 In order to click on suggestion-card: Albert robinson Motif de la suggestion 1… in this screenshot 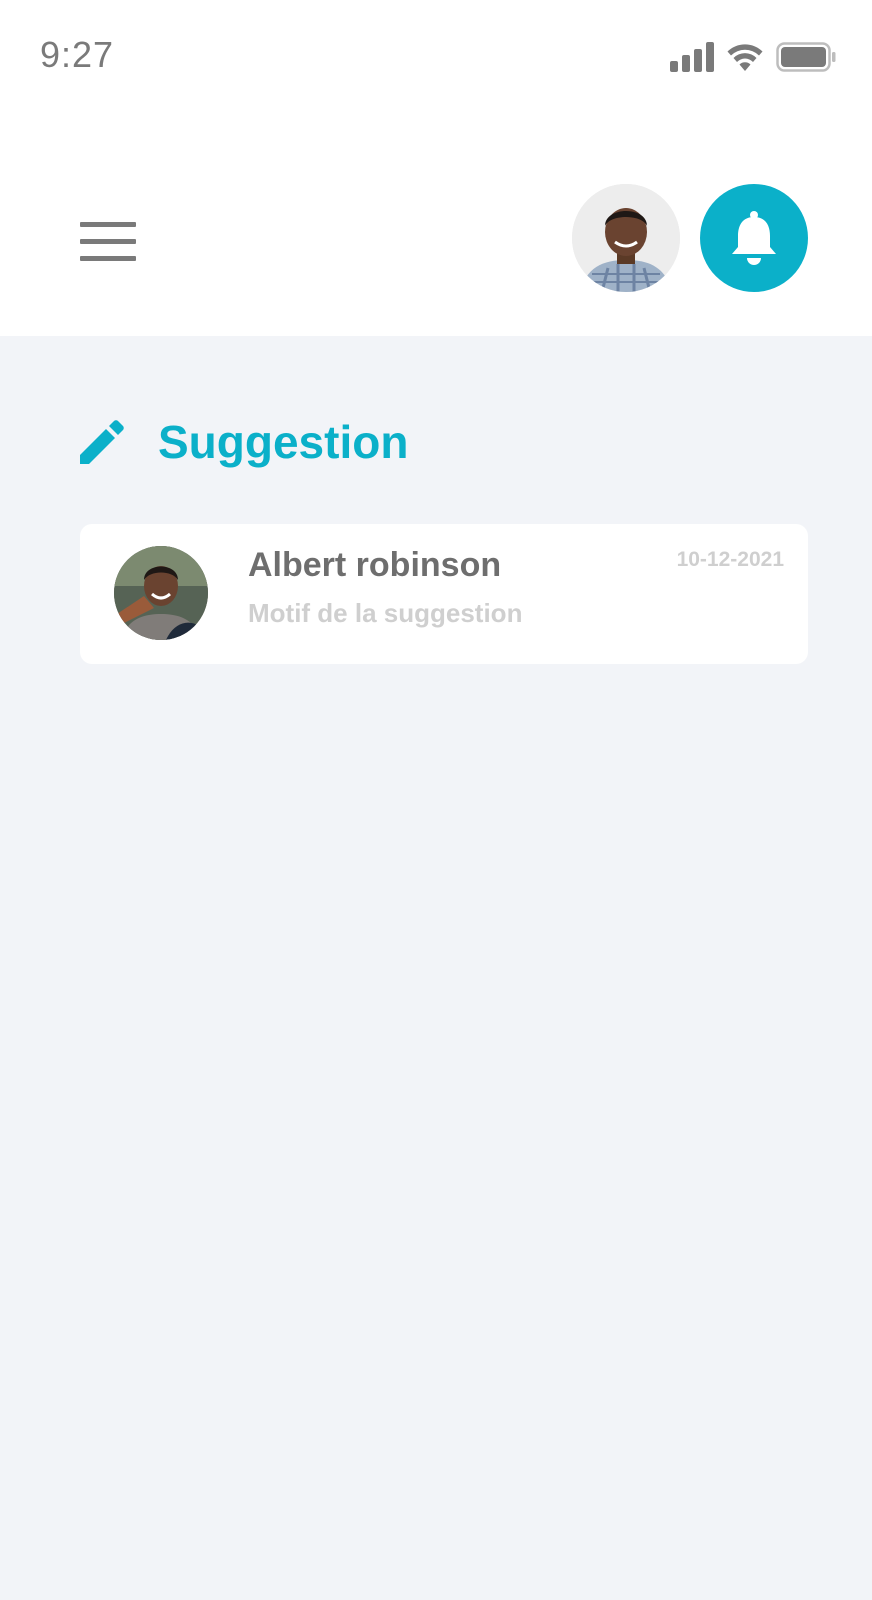, I will do `click(444, 594)`.